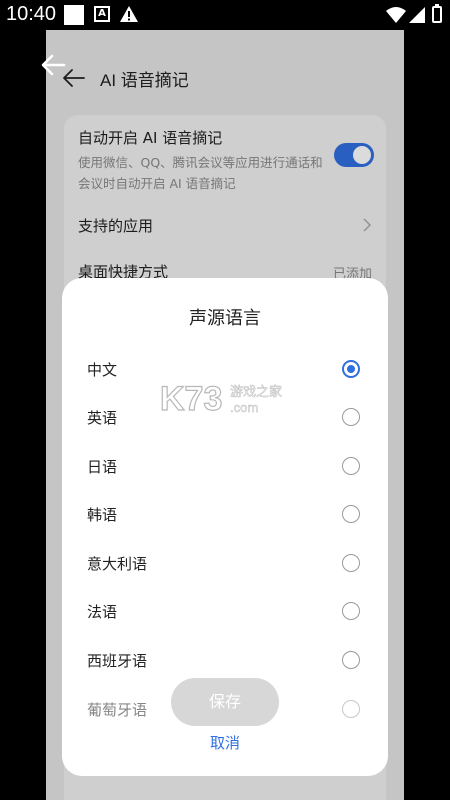  Describe the element at coordinates (256, 392) in the screenshot. I see `watermark-cn: 游戏之家` at that location.